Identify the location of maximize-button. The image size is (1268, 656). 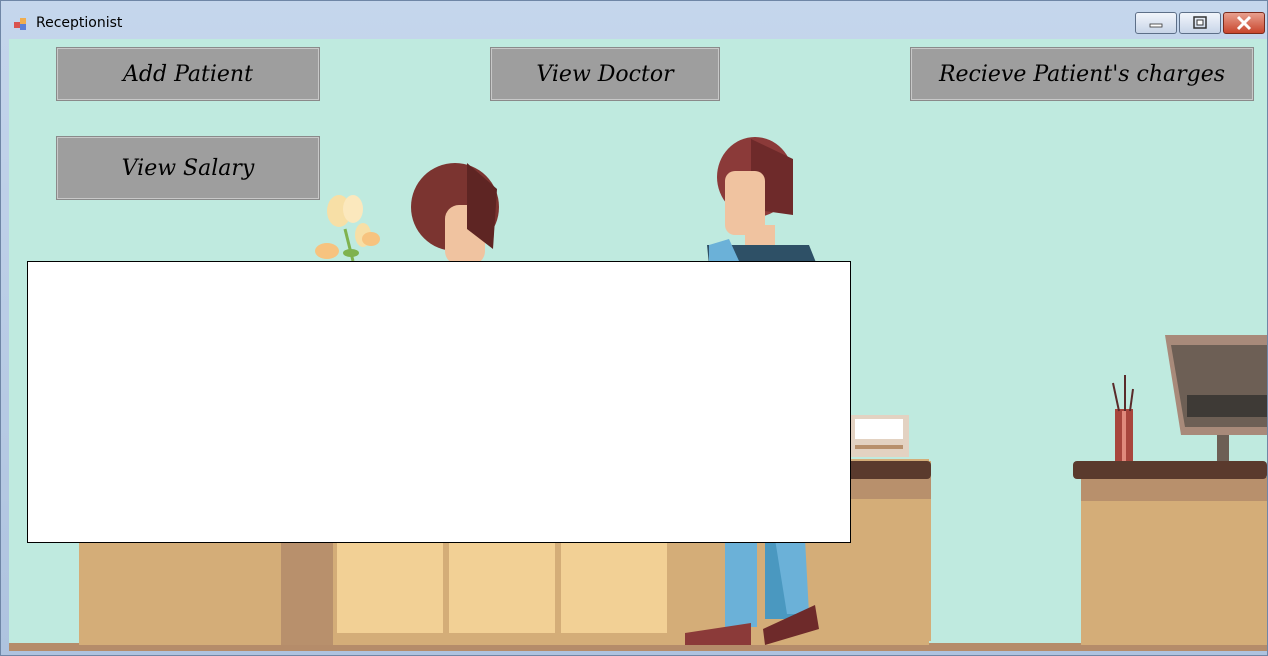
(1200, 23).